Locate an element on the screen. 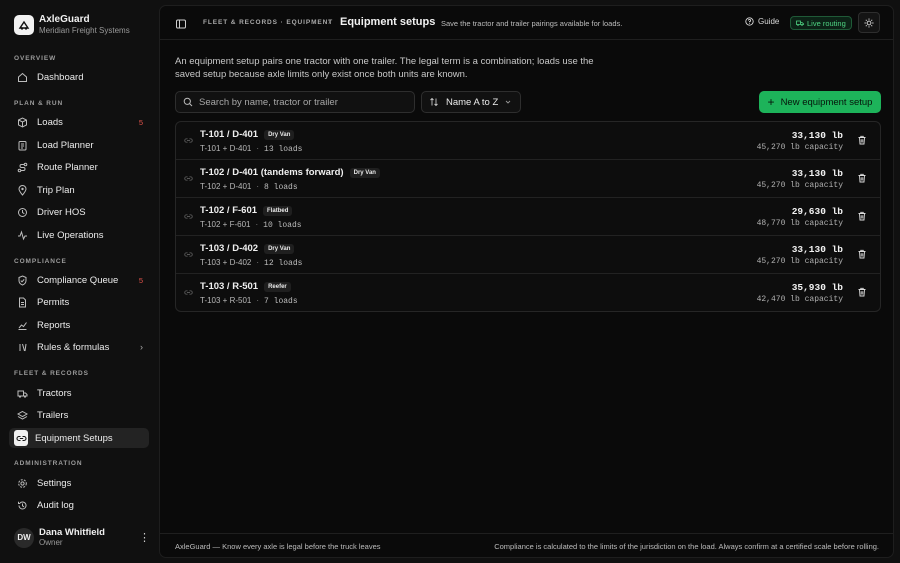 This screenshot has width=900, height=563. sidebar-item-dashboard: Dashboard is located at coordinates (79, 77).